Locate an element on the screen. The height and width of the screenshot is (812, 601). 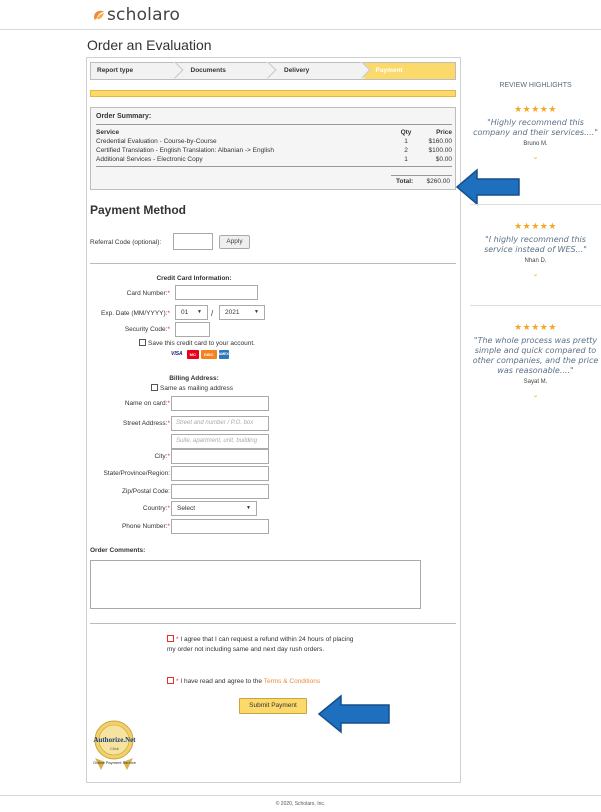
phone-input is located at coordinates (220, 526).